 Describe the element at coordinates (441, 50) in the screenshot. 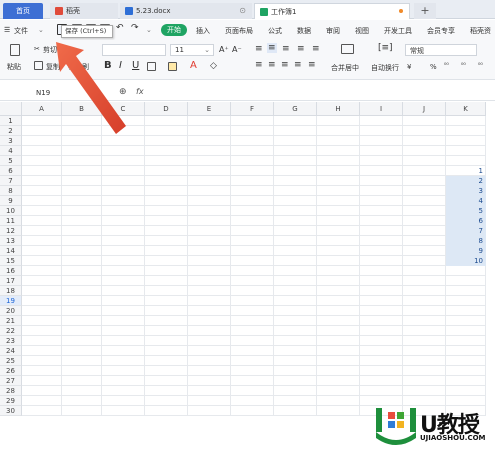

I see `number-format-select: 常规` at that location.